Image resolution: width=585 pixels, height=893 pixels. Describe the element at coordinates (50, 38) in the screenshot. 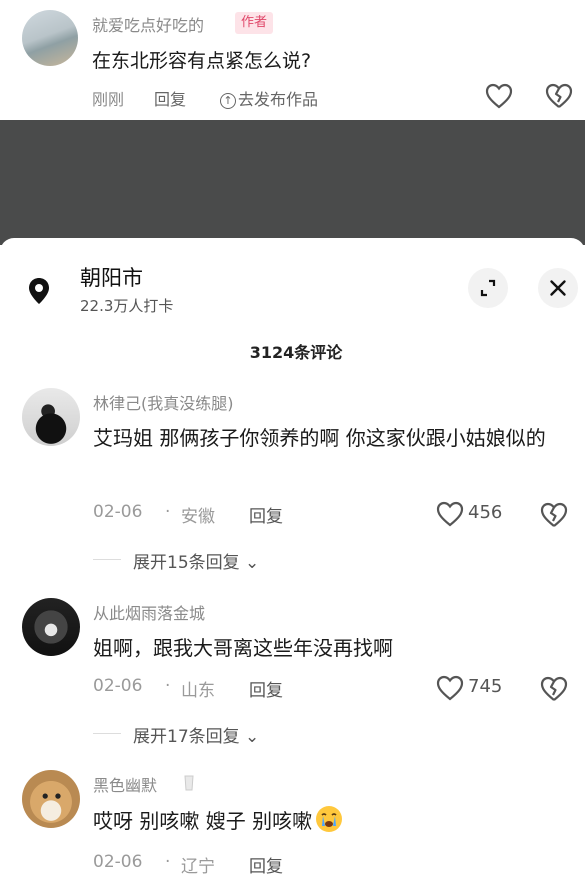

I see `author-avatar` at that location.